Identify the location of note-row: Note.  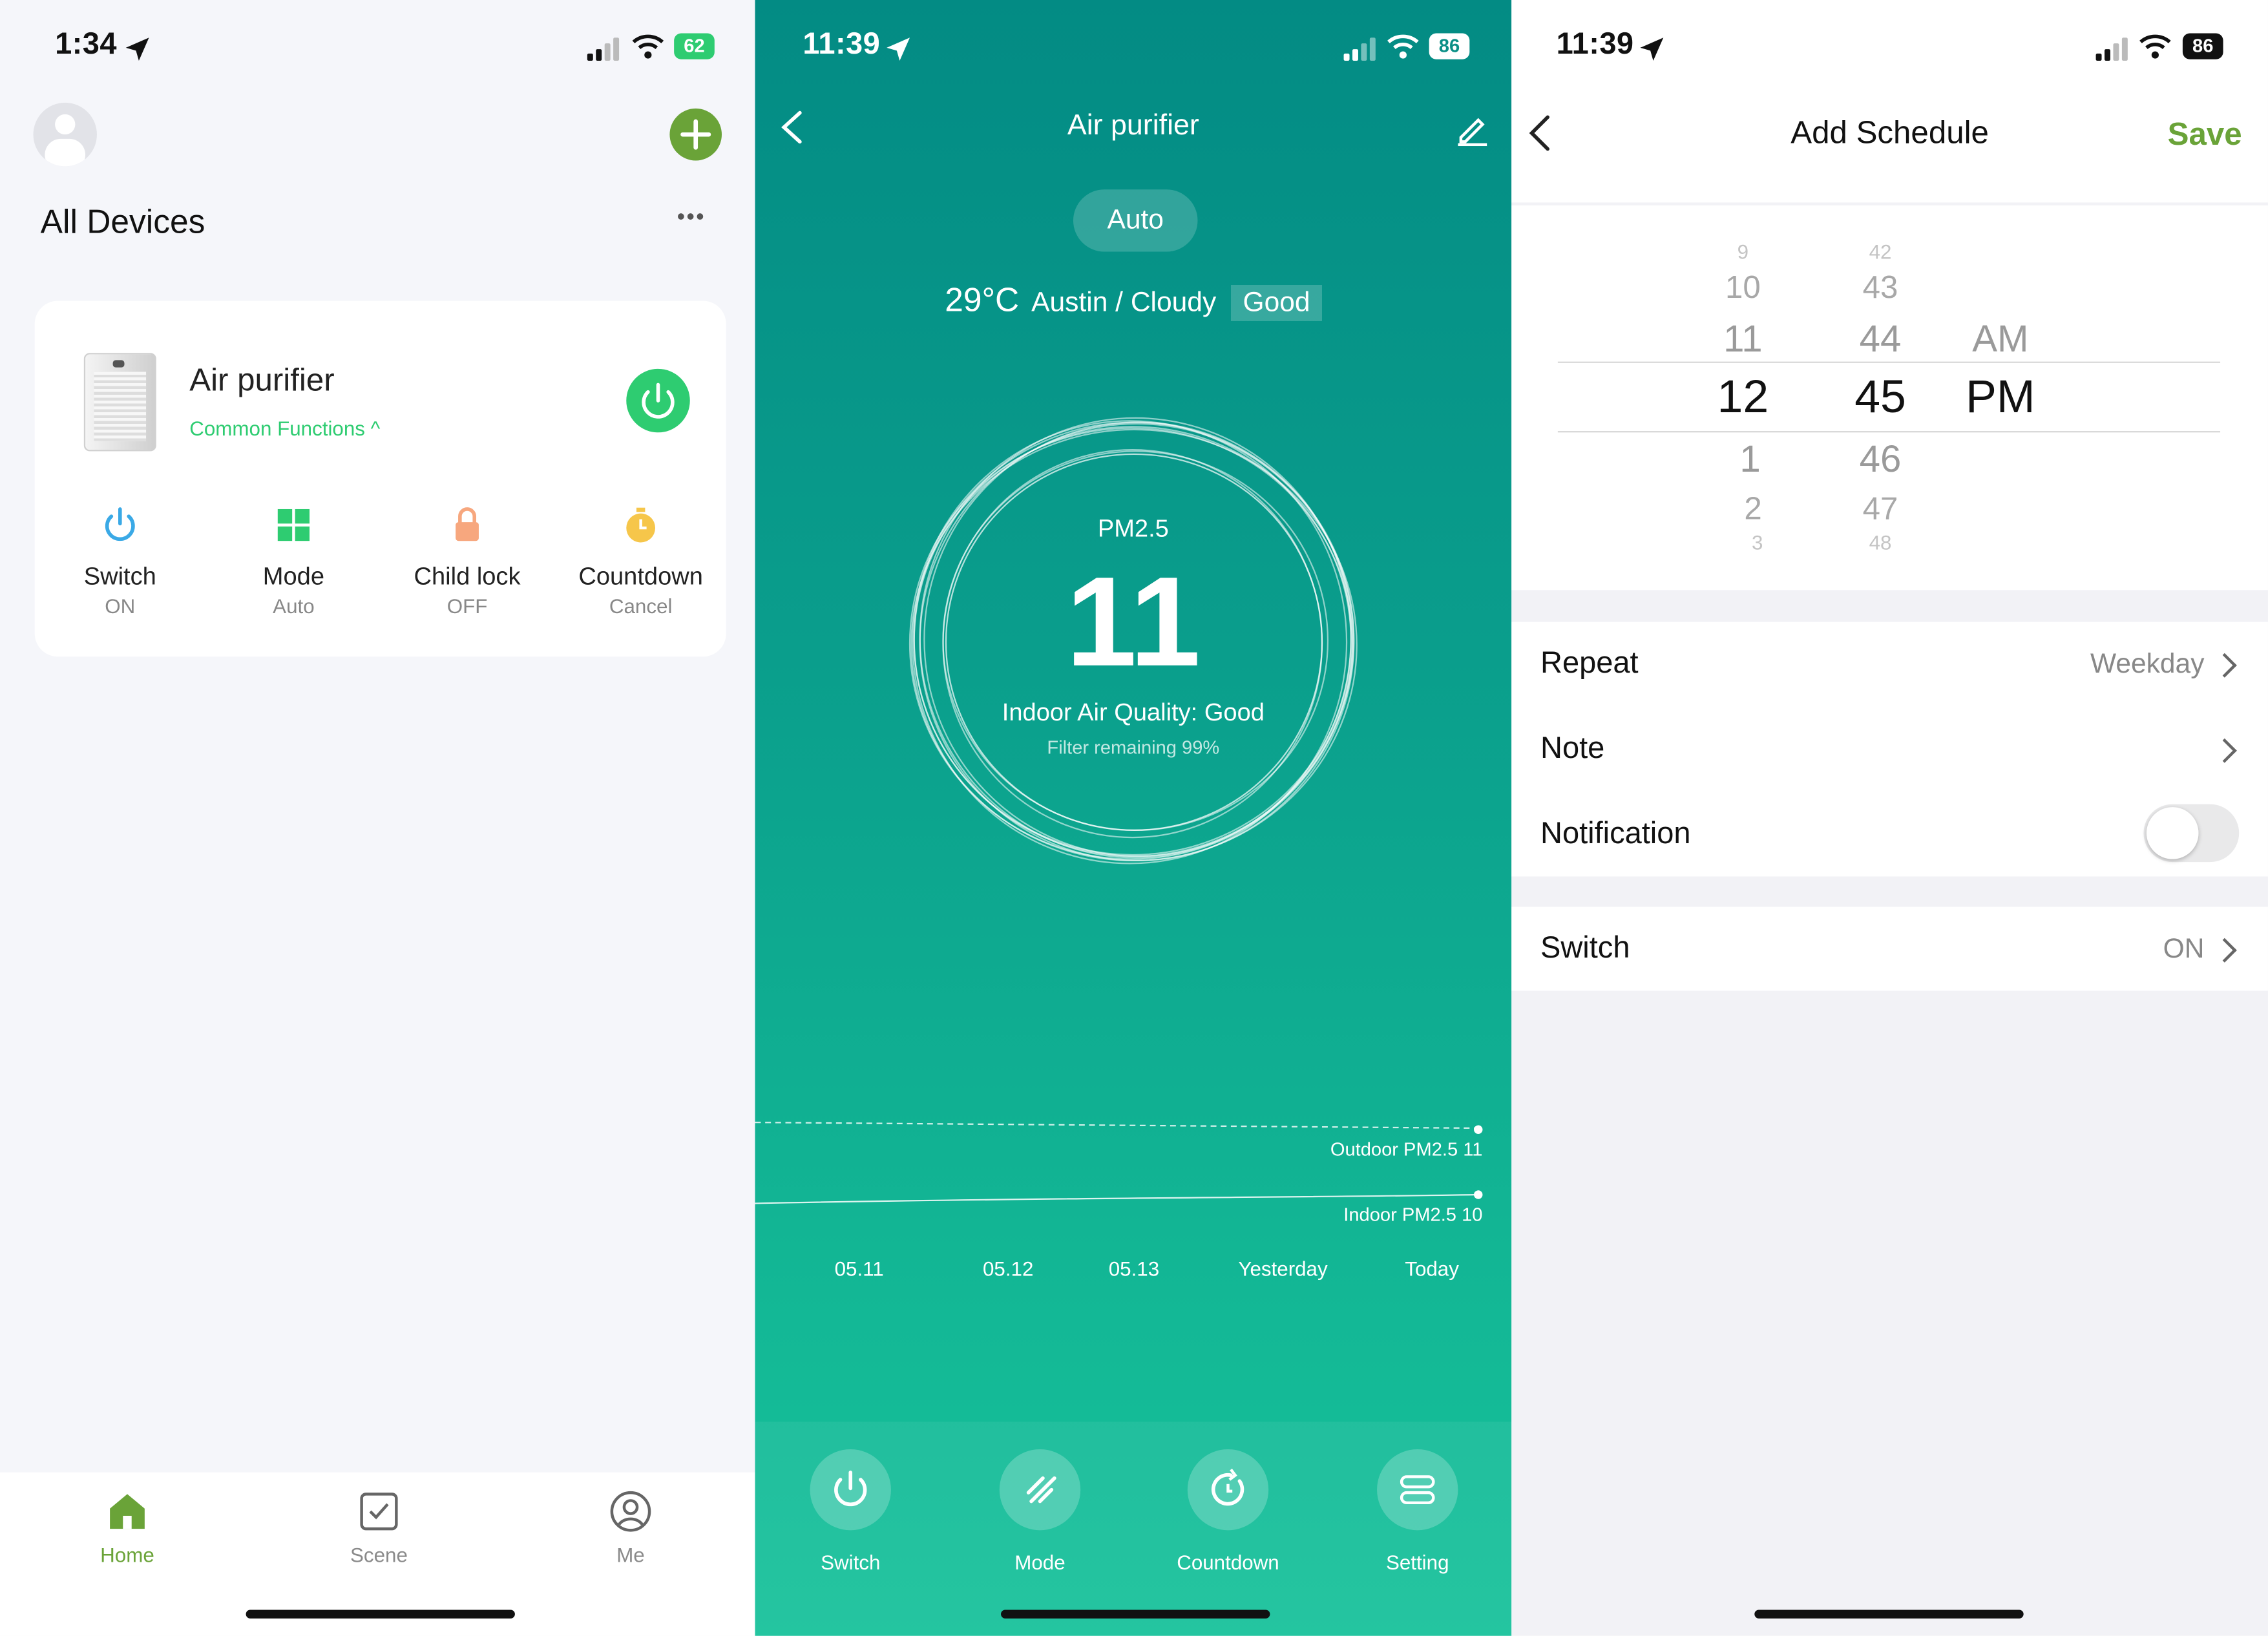
(1889, 750).